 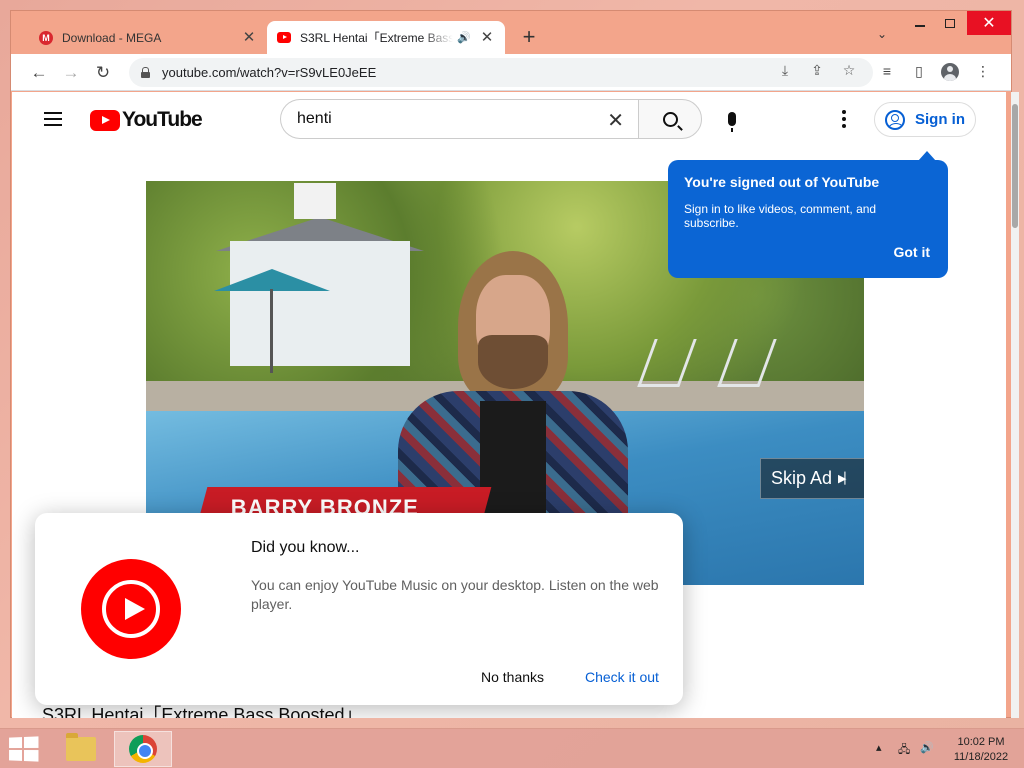 I want to click on settings-kebab-icon, so click(x=844, y=119).